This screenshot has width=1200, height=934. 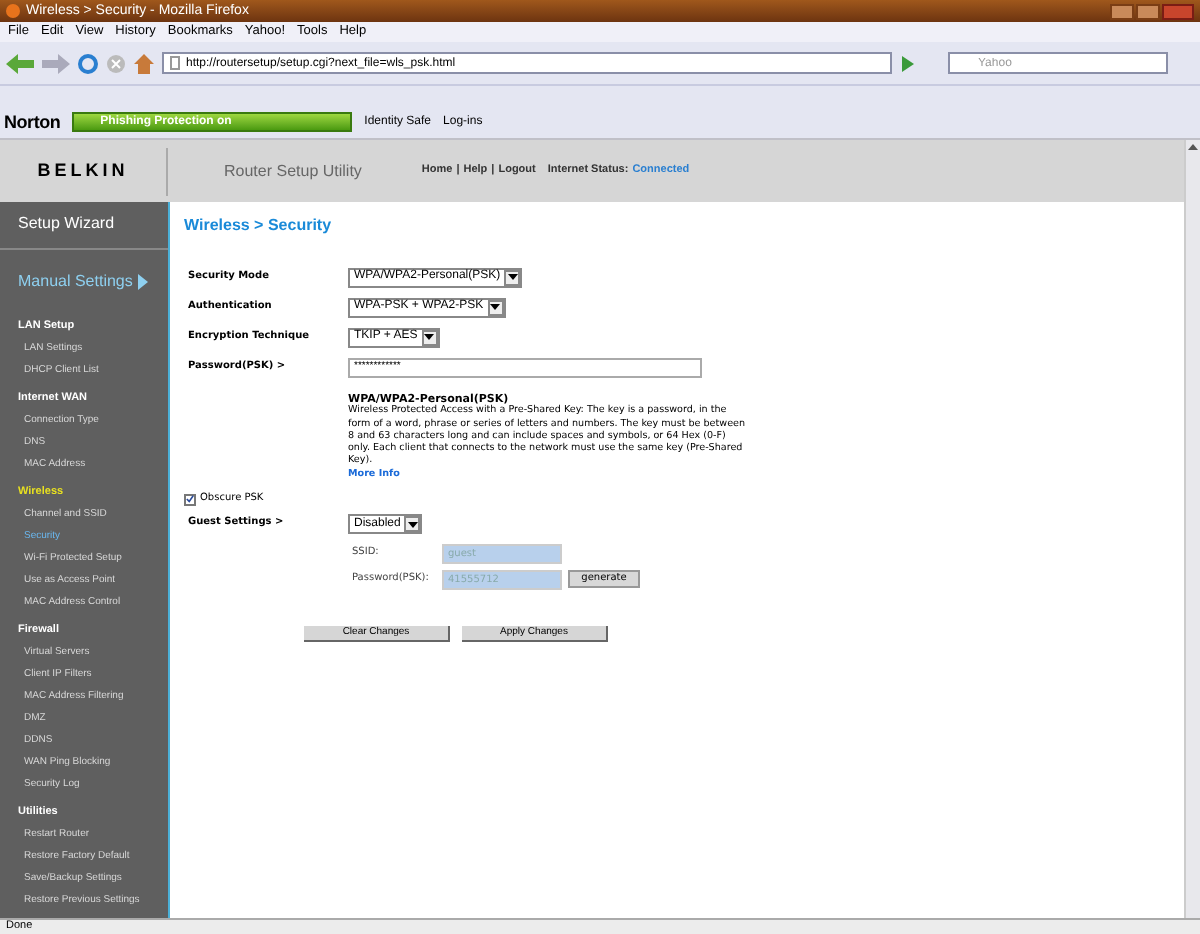 I want to click on header-title: Router Setup Utility, so click(x=293, y=171).